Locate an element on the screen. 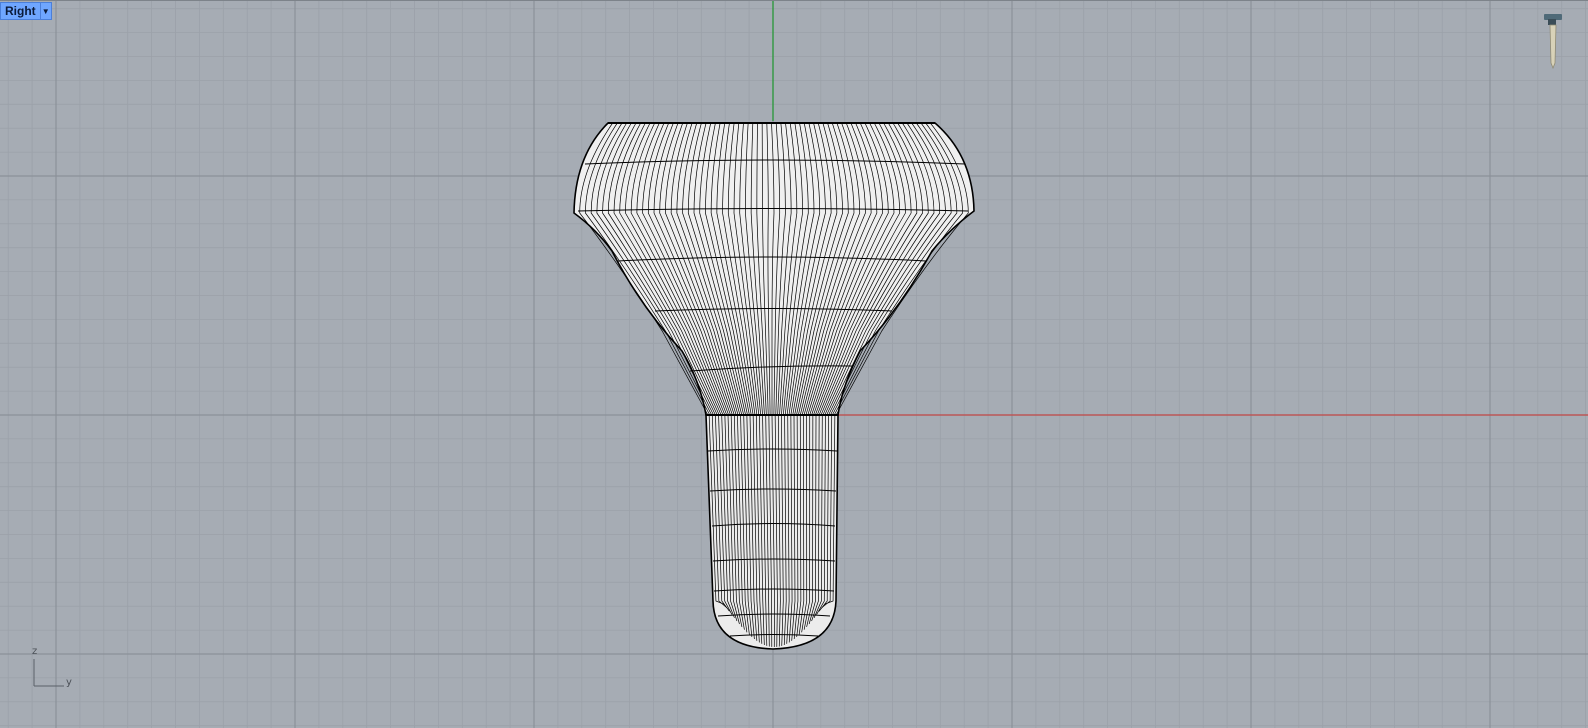  axis-label-z: z is located at coordinates (35, 651).